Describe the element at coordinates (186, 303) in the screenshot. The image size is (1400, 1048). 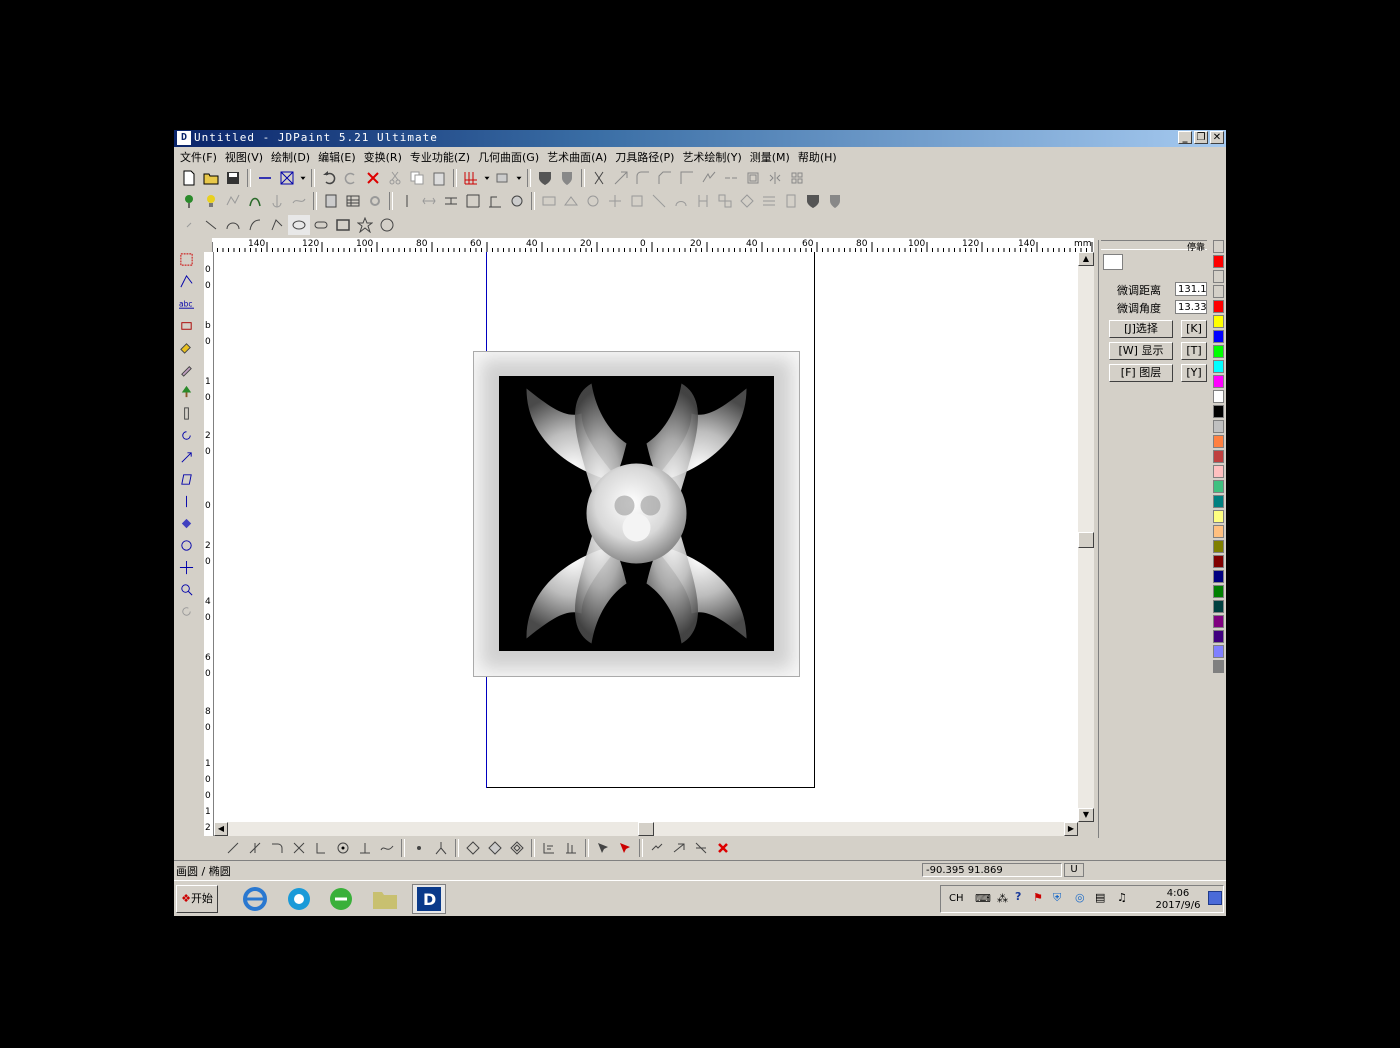
I see `text-tool-button: abc` at that location.